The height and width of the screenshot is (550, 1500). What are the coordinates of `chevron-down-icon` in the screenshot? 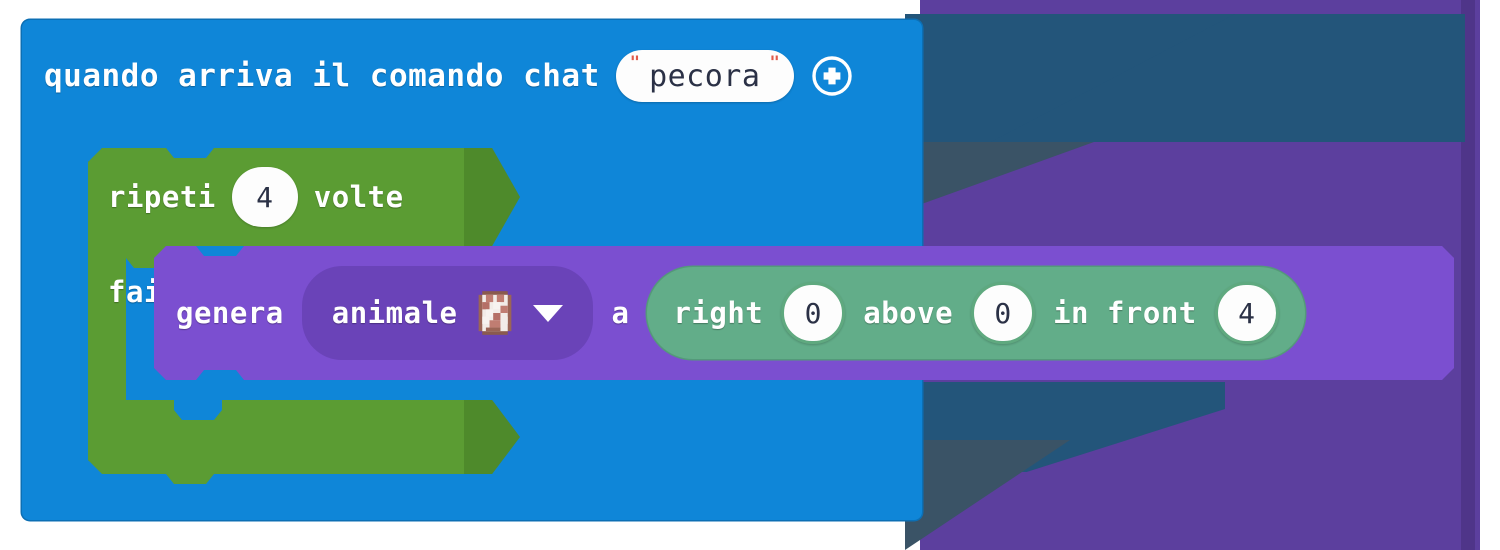 It's located at (548, 313).